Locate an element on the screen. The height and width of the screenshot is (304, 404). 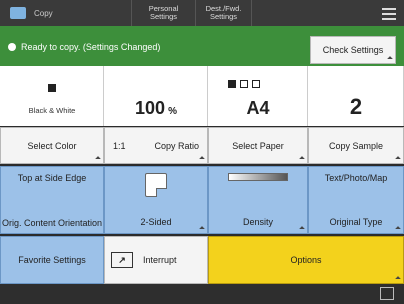
select-color-button: Select Color is located at coordinates (52, 145).